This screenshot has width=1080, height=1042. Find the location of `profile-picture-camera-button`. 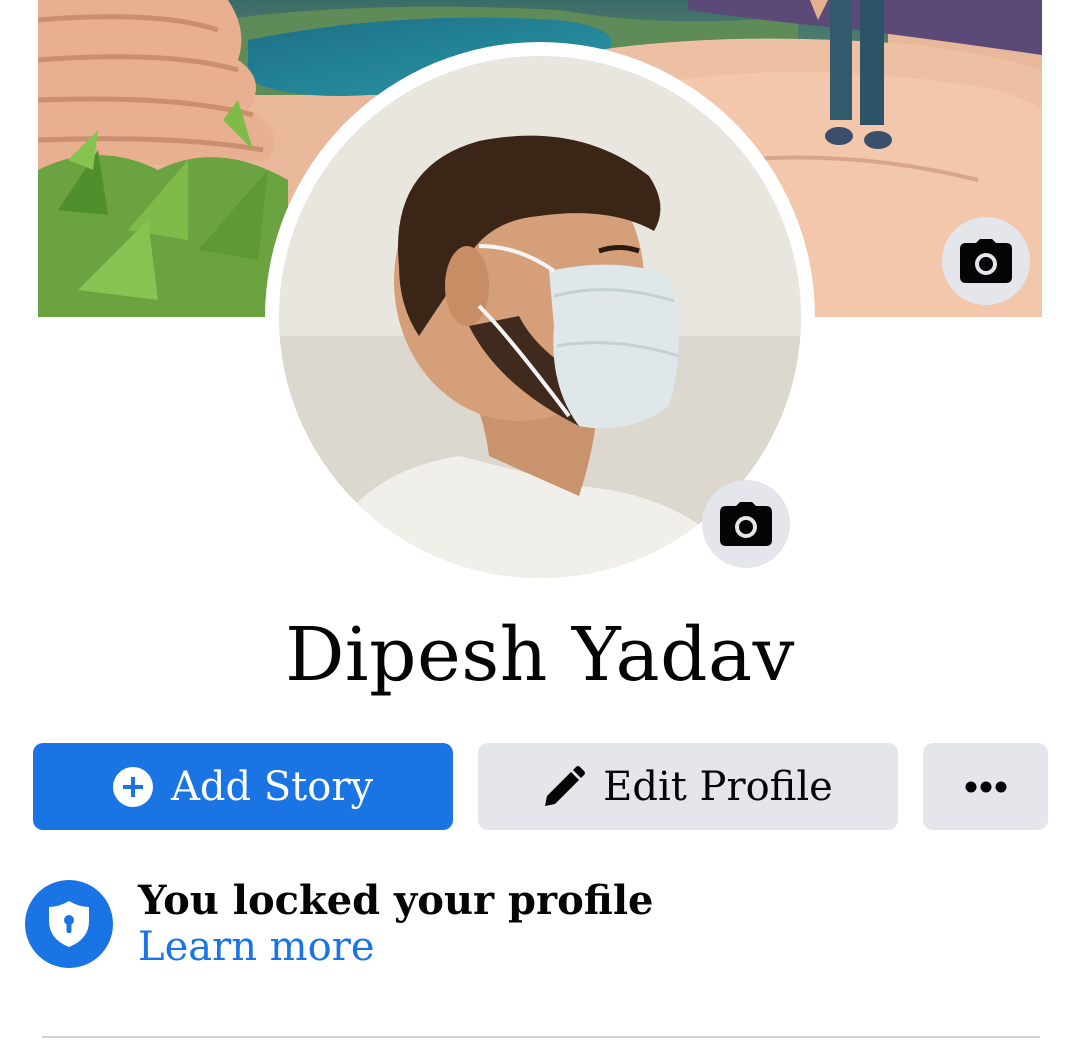

profile-picture-camera-button is located at coordinates (746, 524).